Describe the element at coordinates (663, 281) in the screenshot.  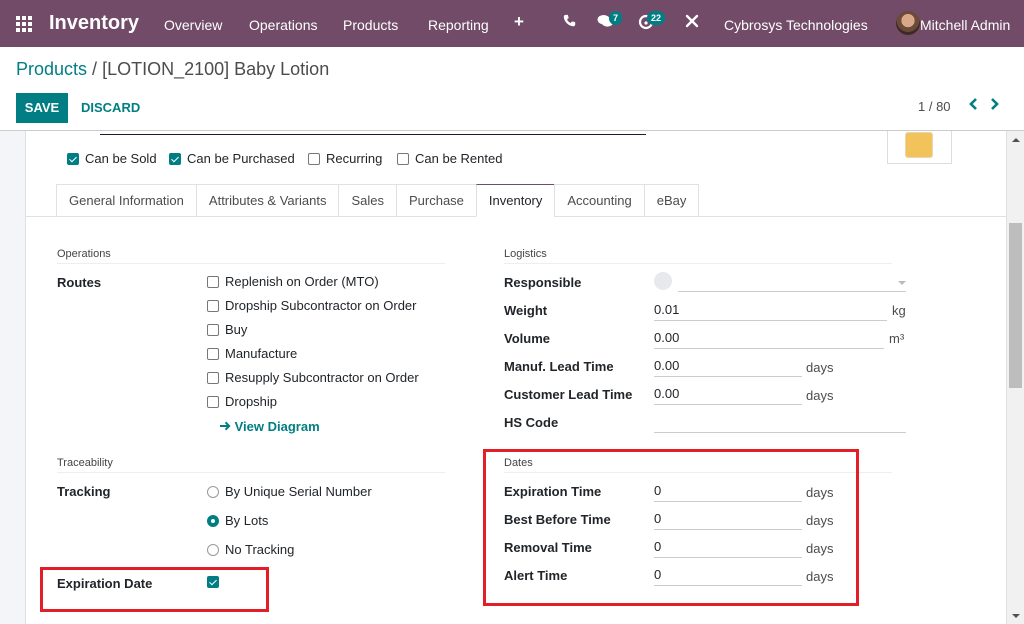
I see `responsible-avatar-icon` at that location.